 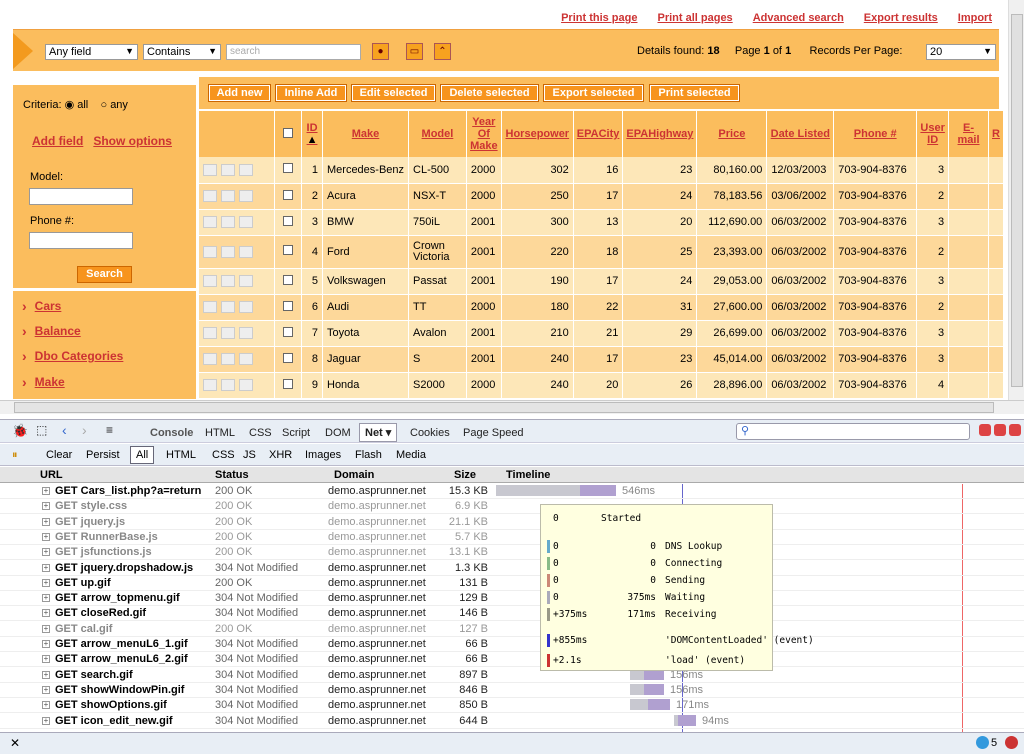 What do you see at coordinates (109, 430) in the screenshot?
I see `menu-icon: ≡` at bounding box center [109, 430].